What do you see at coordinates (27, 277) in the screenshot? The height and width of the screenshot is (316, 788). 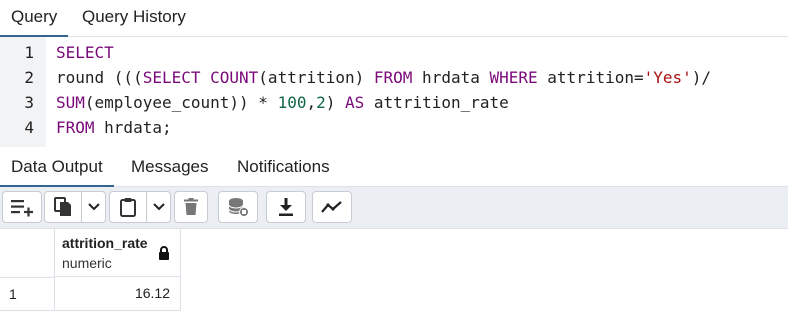 I see `header-divider` at bounding box center [27, 277].